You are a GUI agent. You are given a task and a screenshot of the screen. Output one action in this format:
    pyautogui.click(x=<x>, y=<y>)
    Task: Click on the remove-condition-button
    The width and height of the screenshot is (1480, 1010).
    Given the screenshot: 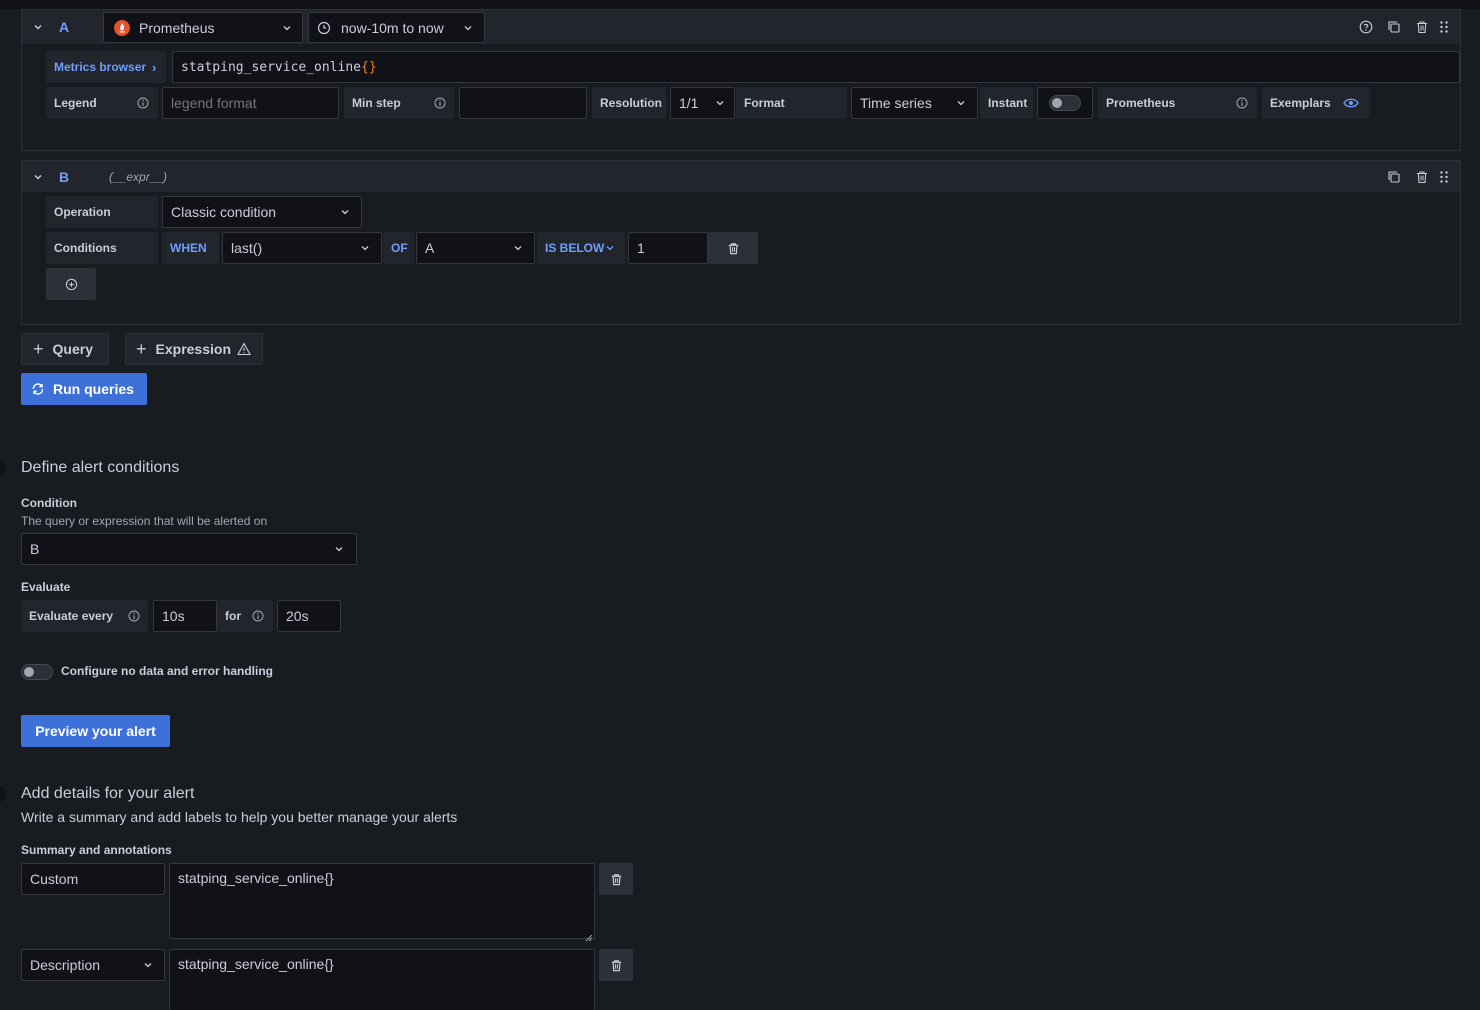 What is the action you would take?
    pyautogui.click(x=733, y=248)
    